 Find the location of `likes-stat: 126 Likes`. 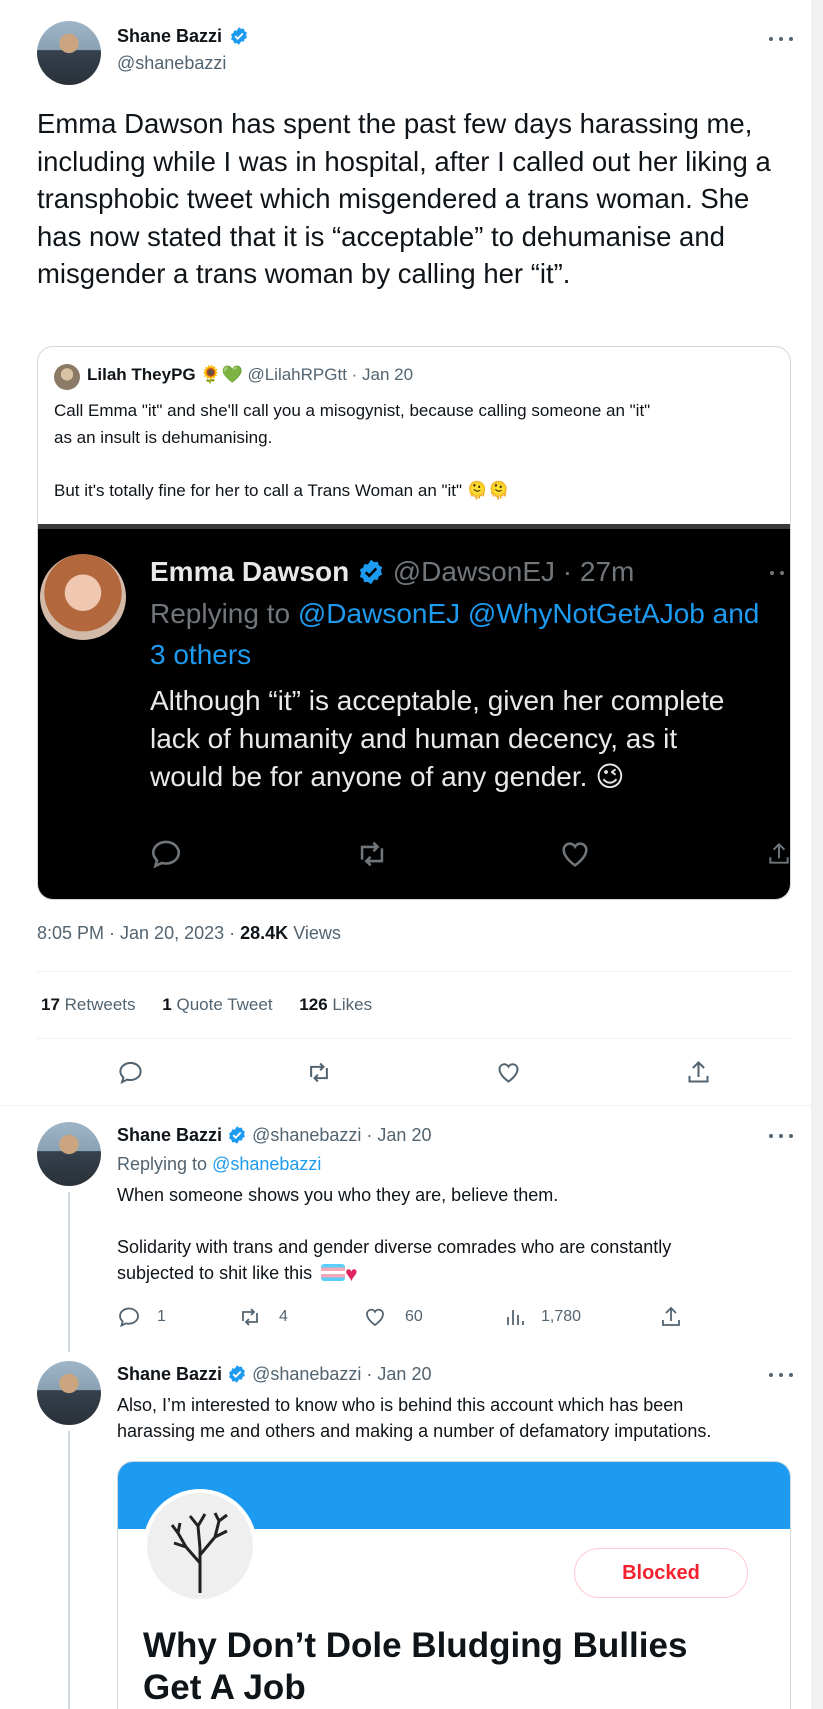

likes-stat: 126 Likes is located at coordinates (335, 1004).